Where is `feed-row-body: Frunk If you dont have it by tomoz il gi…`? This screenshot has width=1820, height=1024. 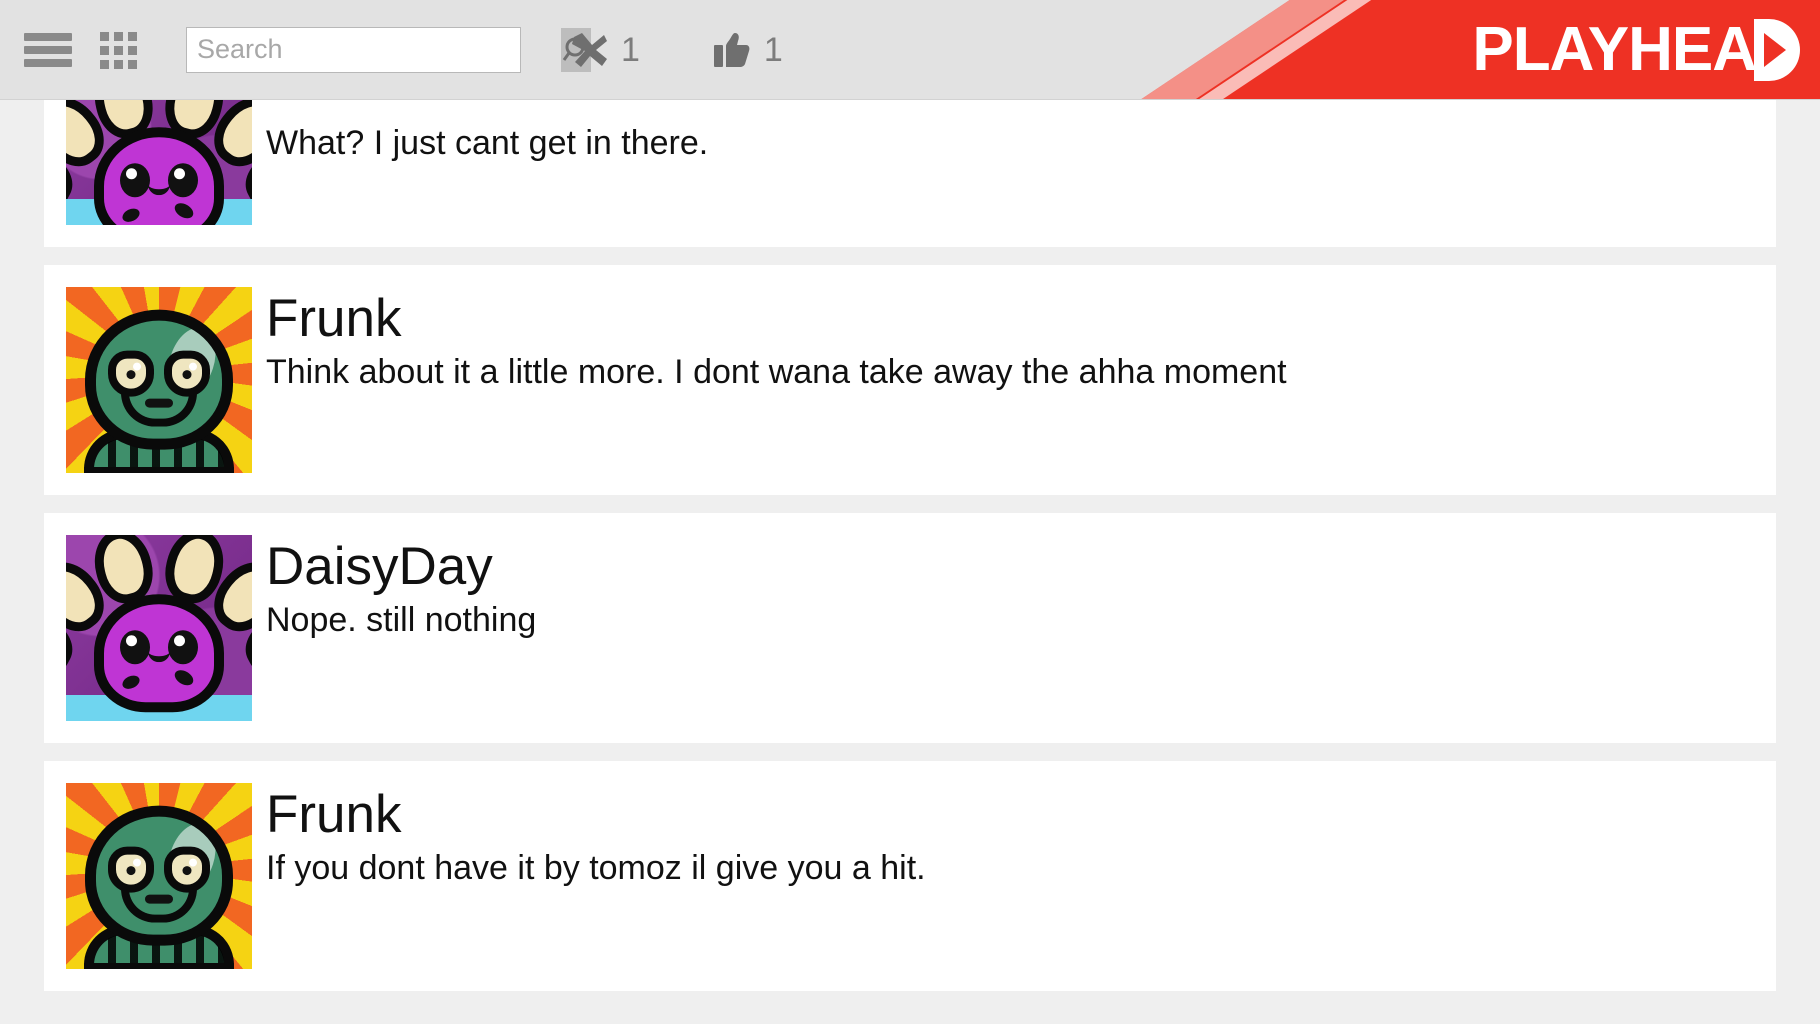
feed-row-body: Frunk If you dont have it by tomoz il gi… is located at coordinates (1014, 836).